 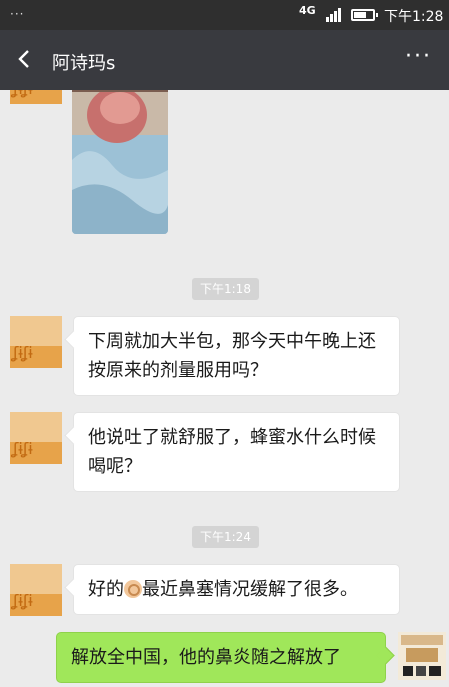 I want to click on my-avatar, so click(x=422, y=656).